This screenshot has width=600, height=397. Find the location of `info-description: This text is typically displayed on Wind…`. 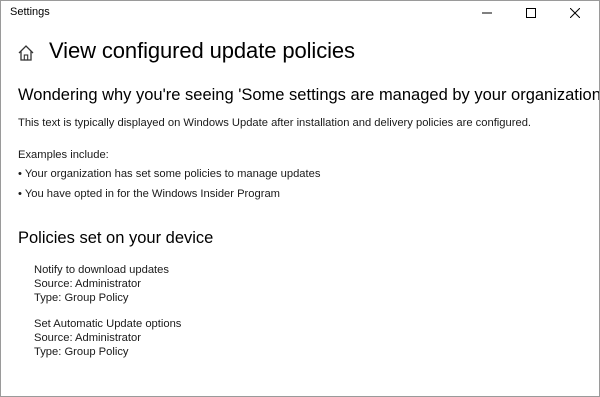

info-description: This text is typically displayed on Wind… is located at coordinates (275, 123).